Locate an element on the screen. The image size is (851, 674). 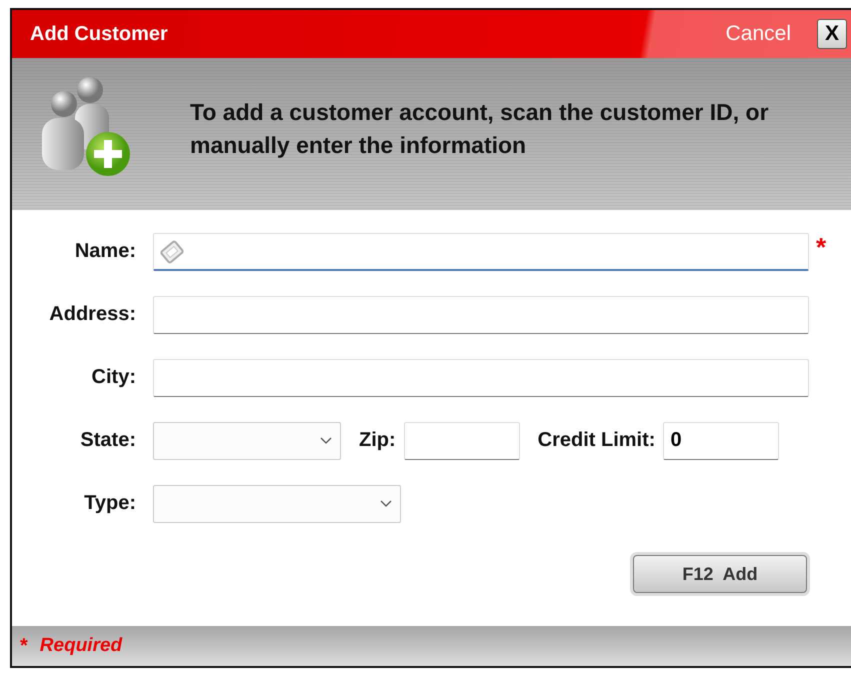
field-label: Zip: is located at coordinates (377, 440).